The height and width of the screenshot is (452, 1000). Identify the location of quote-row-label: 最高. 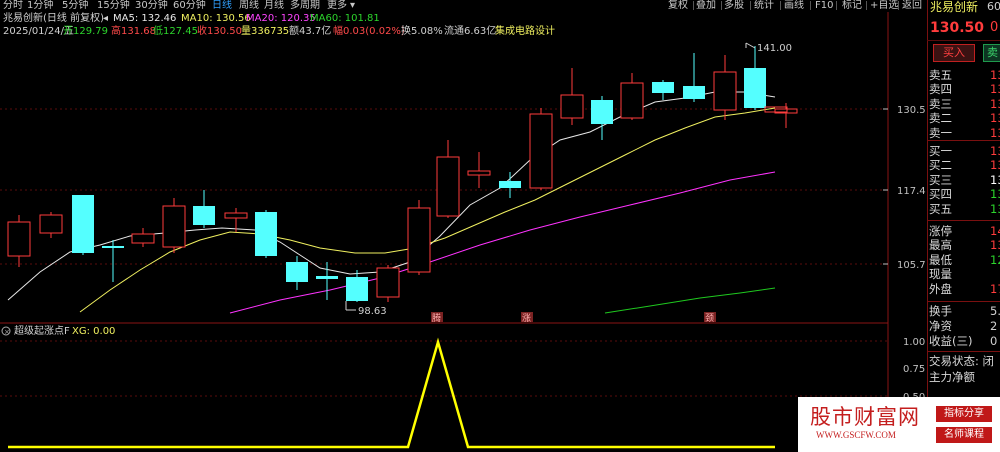
(940, 245).